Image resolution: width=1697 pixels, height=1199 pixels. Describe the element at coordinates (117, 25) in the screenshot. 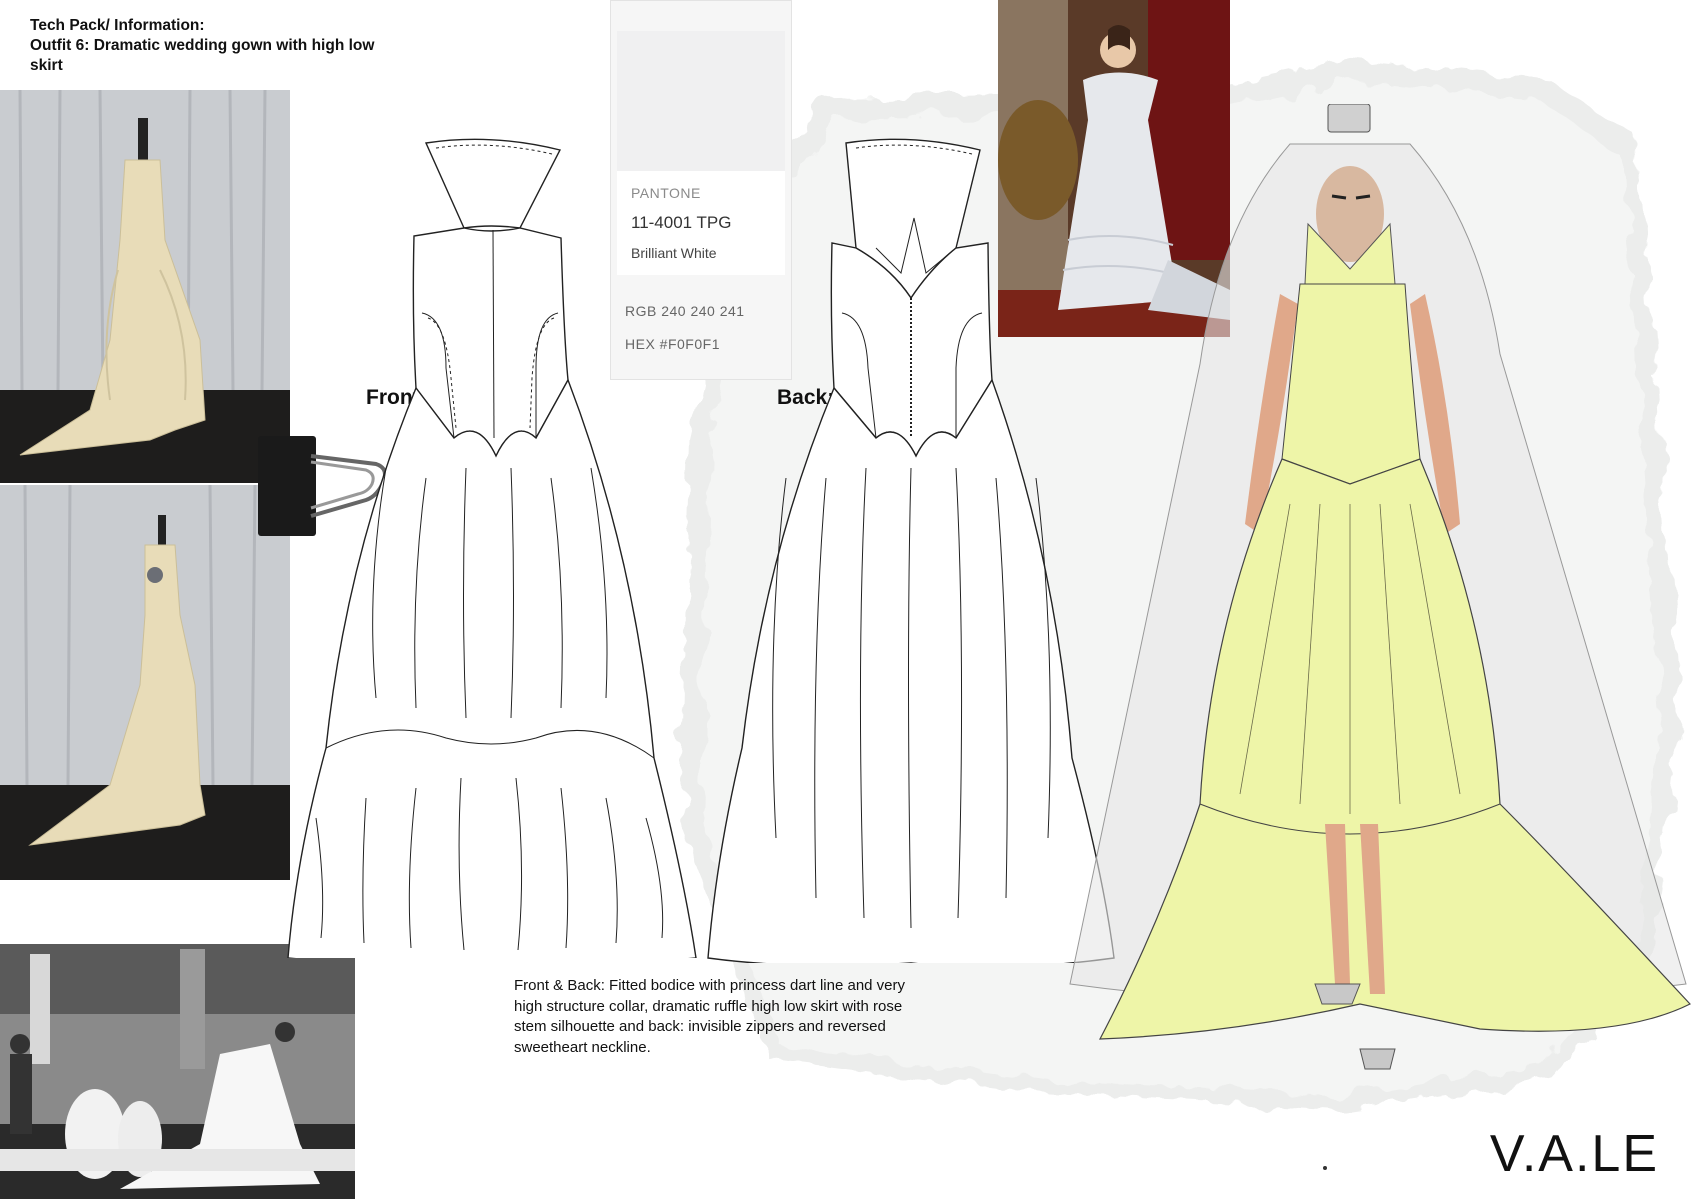

I see `header-line-1: Tech Pack/ Information:` at that location.